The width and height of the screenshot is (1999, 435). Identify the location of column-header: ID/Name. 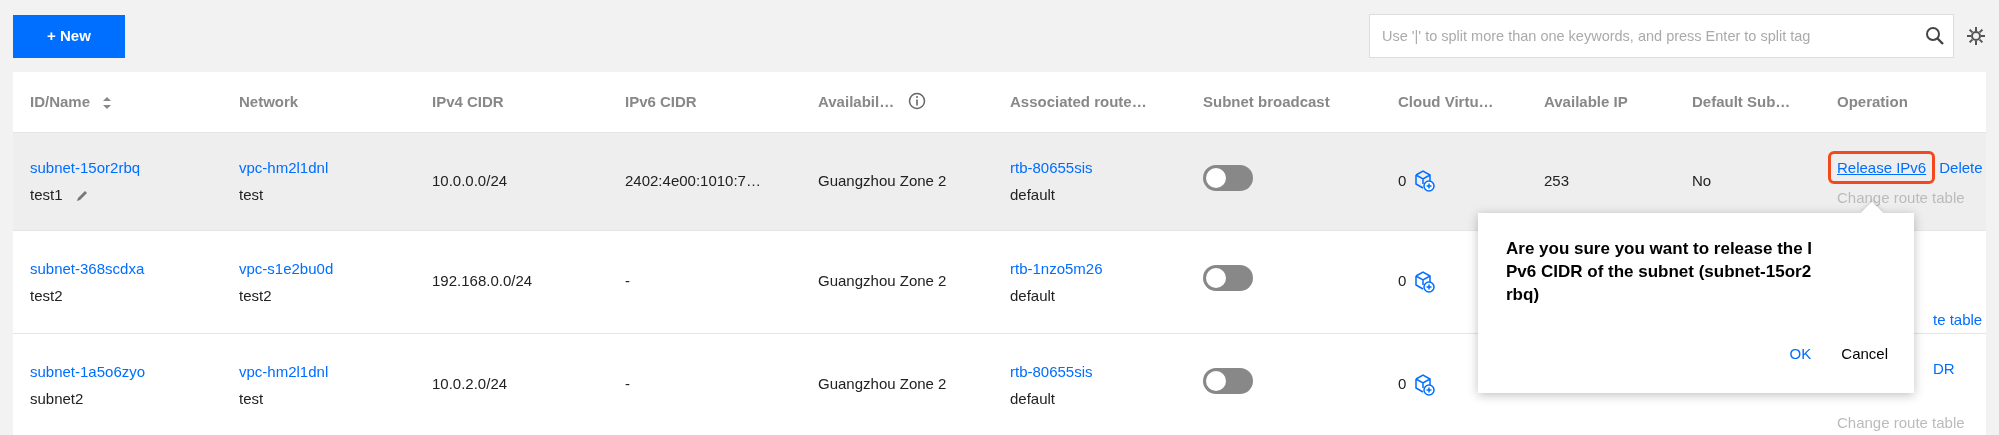
(60, 101).